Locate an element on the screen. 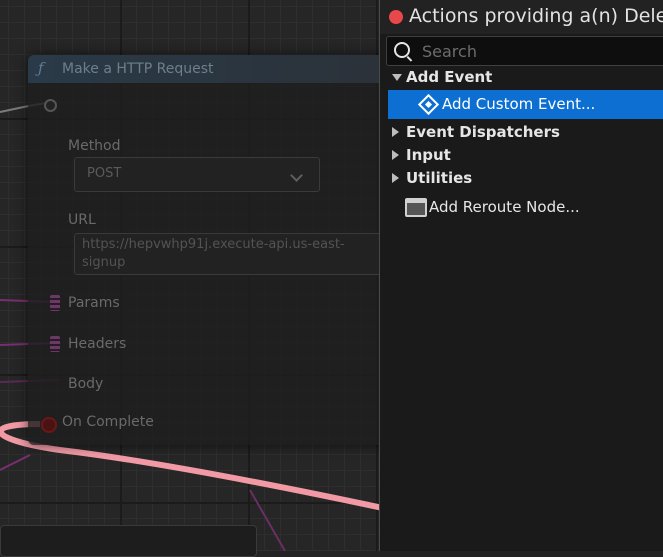 The width and height of the screenshot is (663, 557). category-label: Utilities is located at coordinates (439, 178).